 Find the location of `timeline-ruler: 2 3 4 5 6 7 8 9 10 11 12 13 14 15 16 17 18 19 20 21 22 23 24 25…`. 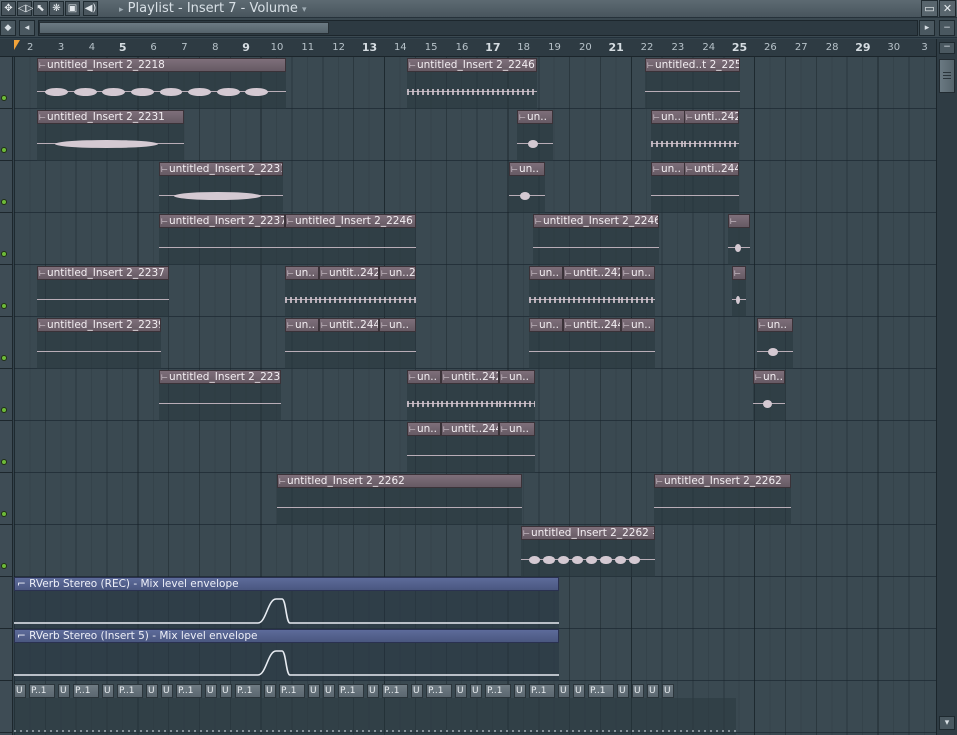

timeline-ruler: 2 3 4 5 6 7 8 9 10 11 12 13 14 15 16 17 18 19 20 21 22 23 24 25… is located at coordinates (468, 48).